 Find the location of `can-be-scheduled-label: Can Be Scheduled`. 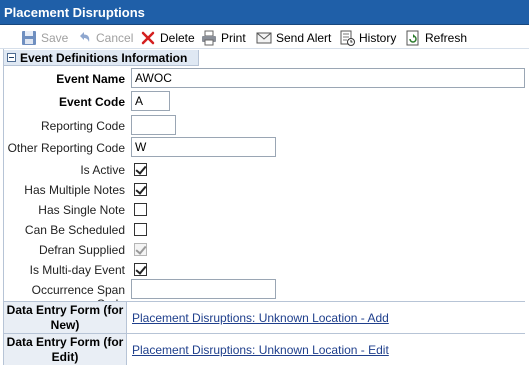

can-be-scheduled-label: Can Be Scheduled is located at coordinates (74, 230).